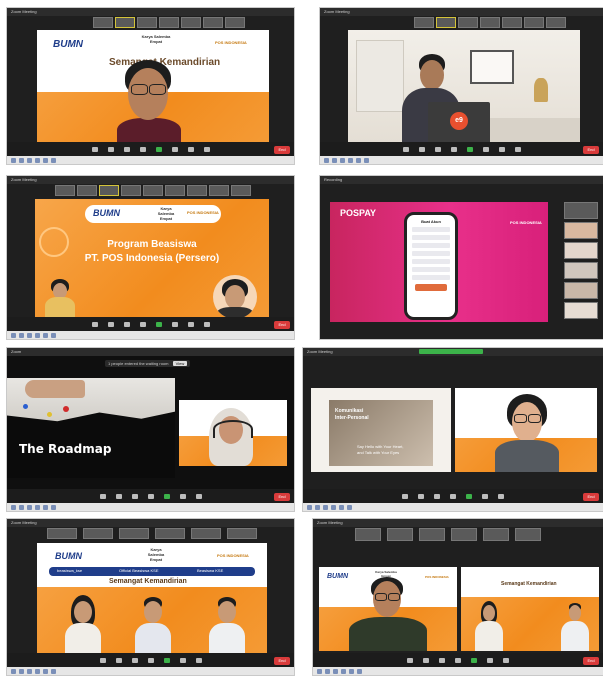  I want to click on view-options-bar, so click(451, 351).